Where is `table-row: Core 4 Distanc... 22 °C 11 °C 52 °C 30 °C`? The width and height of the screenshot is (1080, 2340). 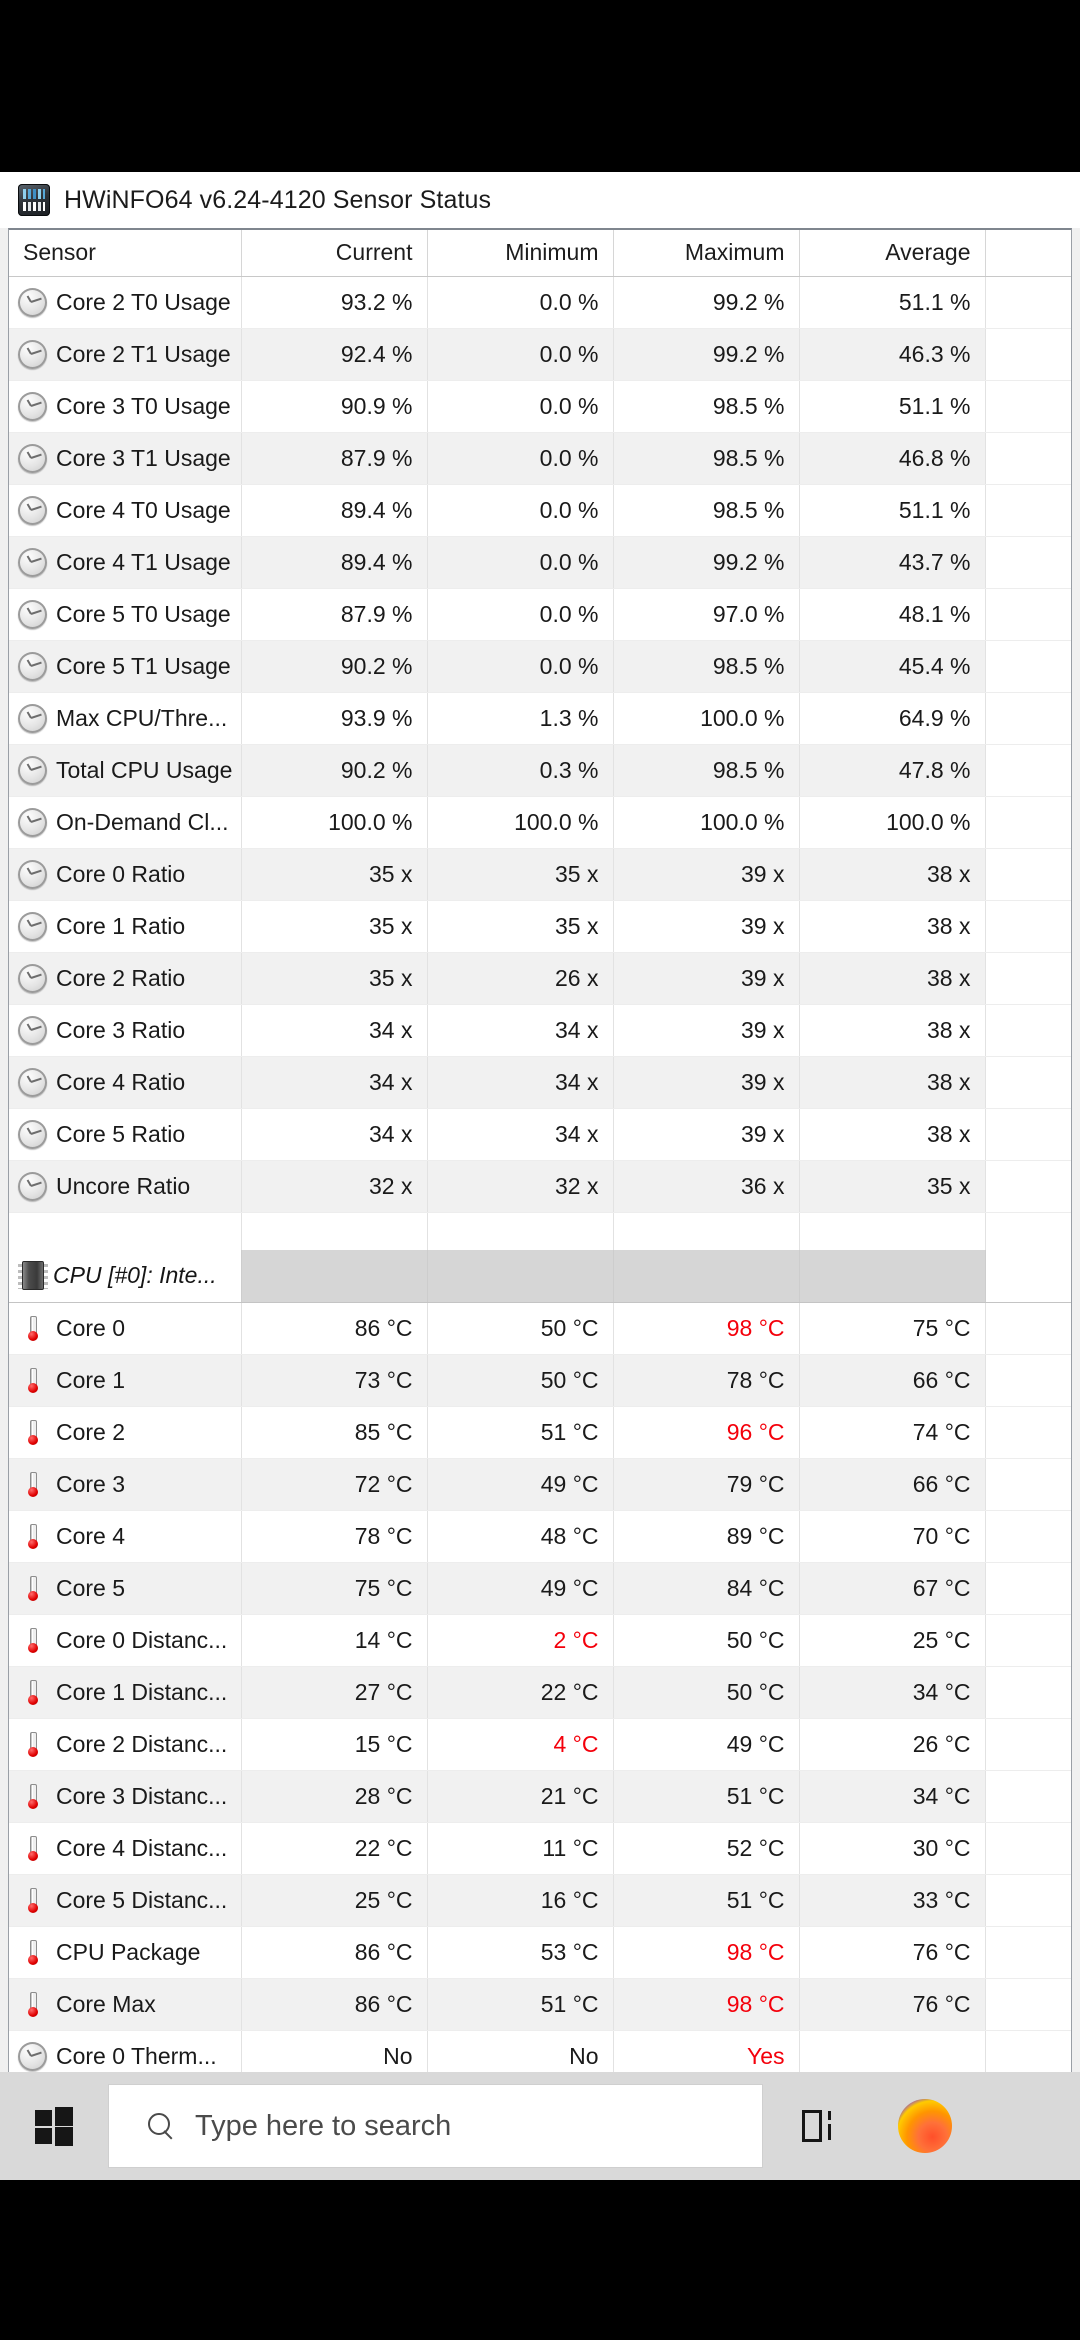
table-row: Core 4 Distanc... 22 °C 11 °C 52 °C 30 °C is located at coordinates (540, 1848).